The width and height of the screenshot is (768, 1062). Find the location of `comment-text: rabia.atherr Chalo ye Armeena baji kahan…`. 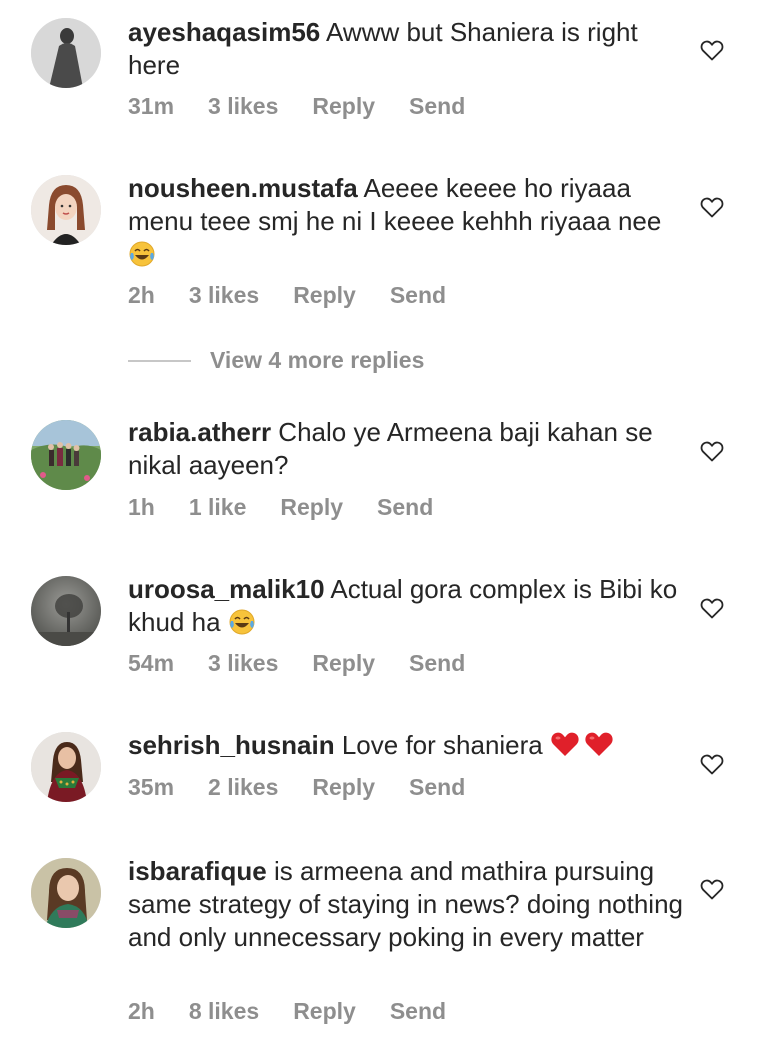

comment-text: rabia.atherr Chalo ye Armeena baji kahan… is located at coordinates (408, 449).